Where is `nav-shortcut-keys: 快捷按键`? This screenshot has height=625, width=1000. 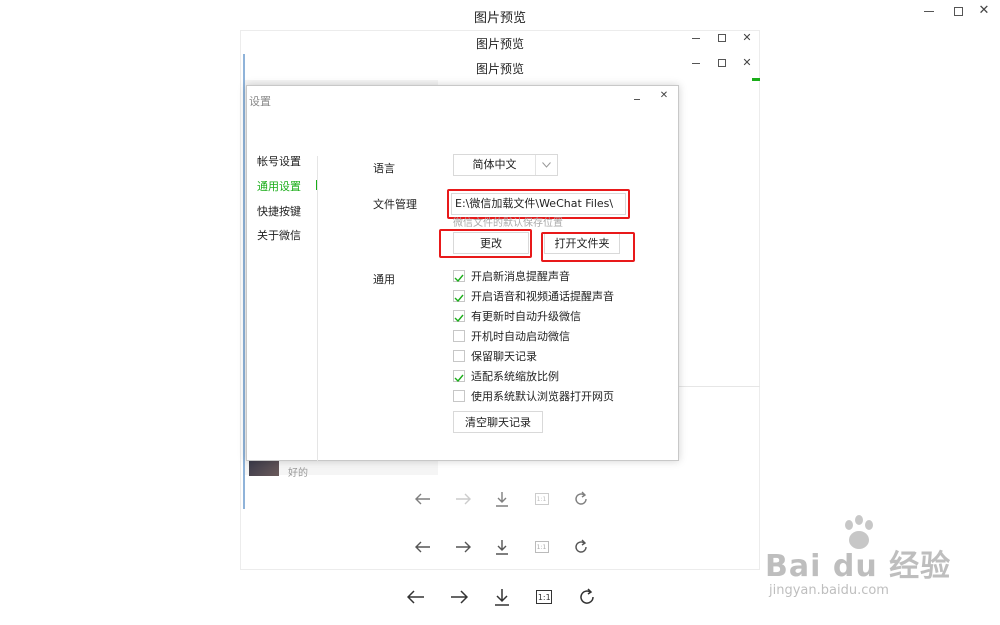
nav-shortcut-keys: 快捷按键 is located at coordinates (279, 211).